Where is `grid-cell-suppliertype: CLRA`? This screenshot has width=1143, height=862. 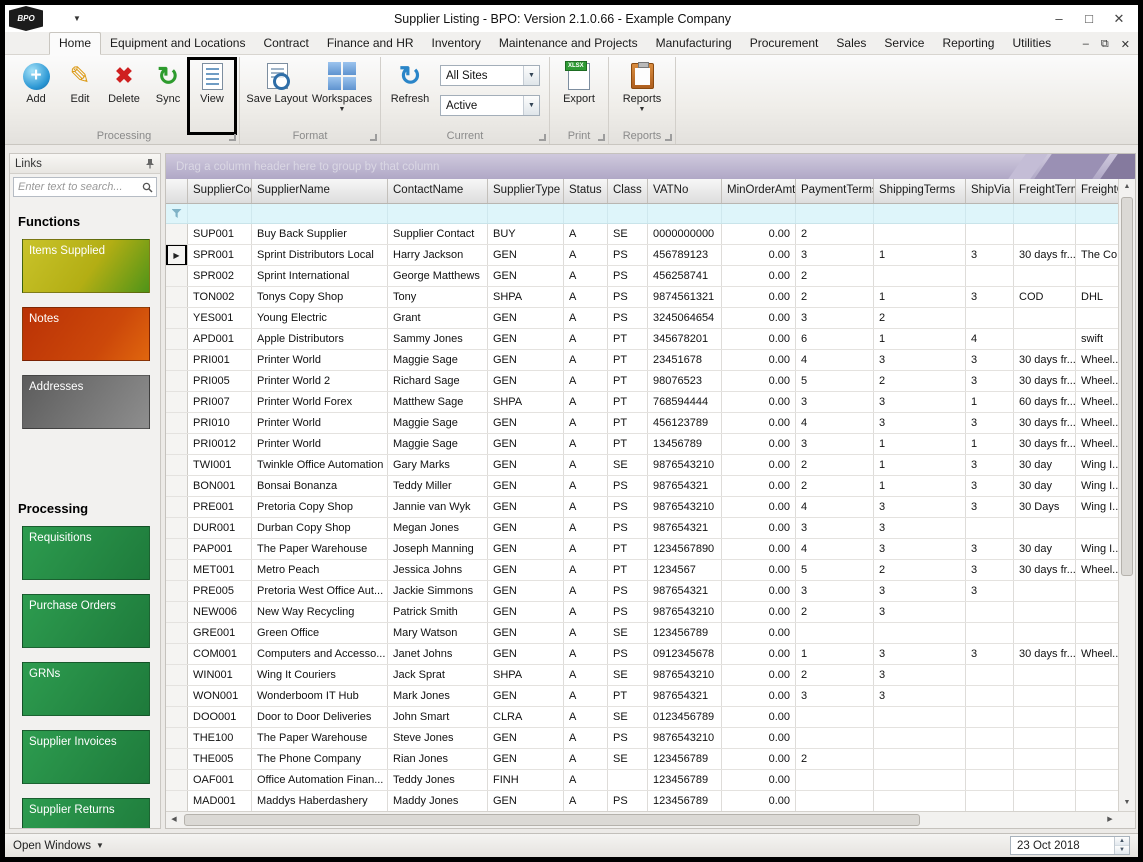
grid-cell-suppliertype: CLRA is located at coordinates (526, 717).